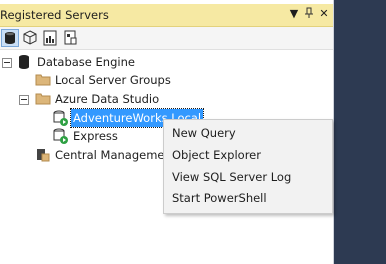 The image size is (386, 264). Describe the element at coordinates (30, 38) in the screenshot. I see `analysis-services-icon` at that location.